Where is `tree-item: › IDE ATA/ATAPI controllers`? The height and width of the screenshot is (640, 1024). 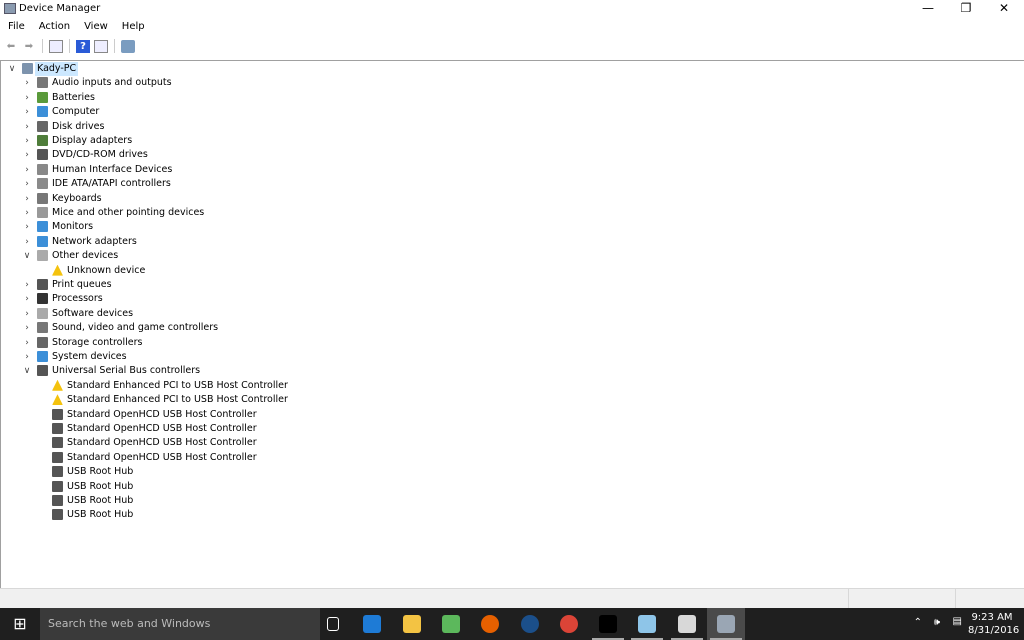 tree-item: › IDE ATA/ATAPI controllers is located at coordinates (301, 184).